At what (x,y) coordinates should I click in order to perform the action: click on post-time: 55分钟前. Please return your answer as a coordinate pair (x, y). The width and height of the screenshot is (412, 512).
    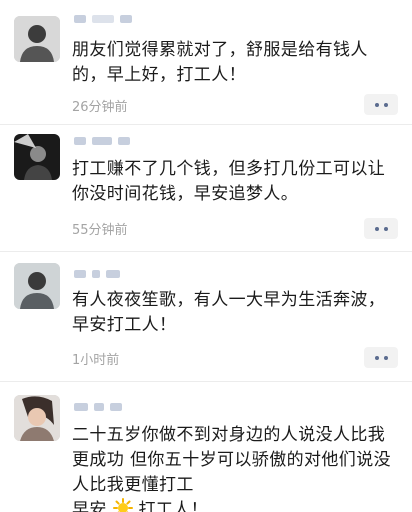
    Looking at the image, I should click on (100, 230).